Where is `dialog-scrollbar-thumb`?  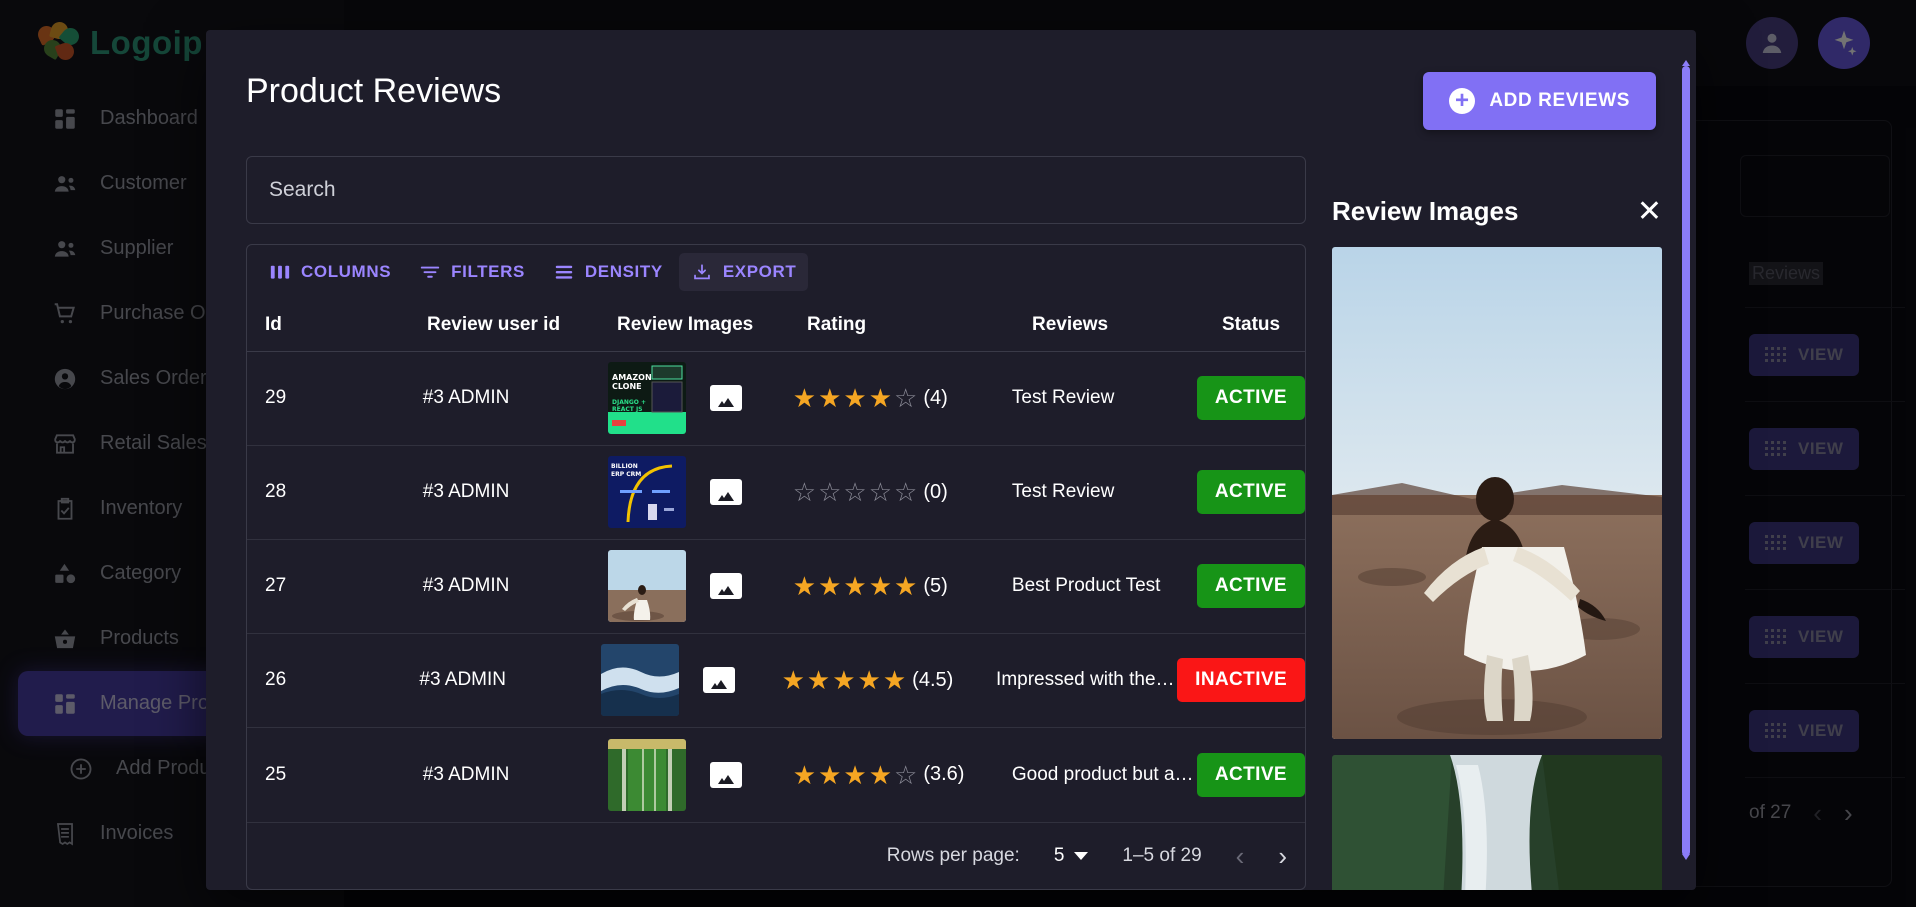
dialog-scrollbar-thumb is located at coordinates (1686, 461).